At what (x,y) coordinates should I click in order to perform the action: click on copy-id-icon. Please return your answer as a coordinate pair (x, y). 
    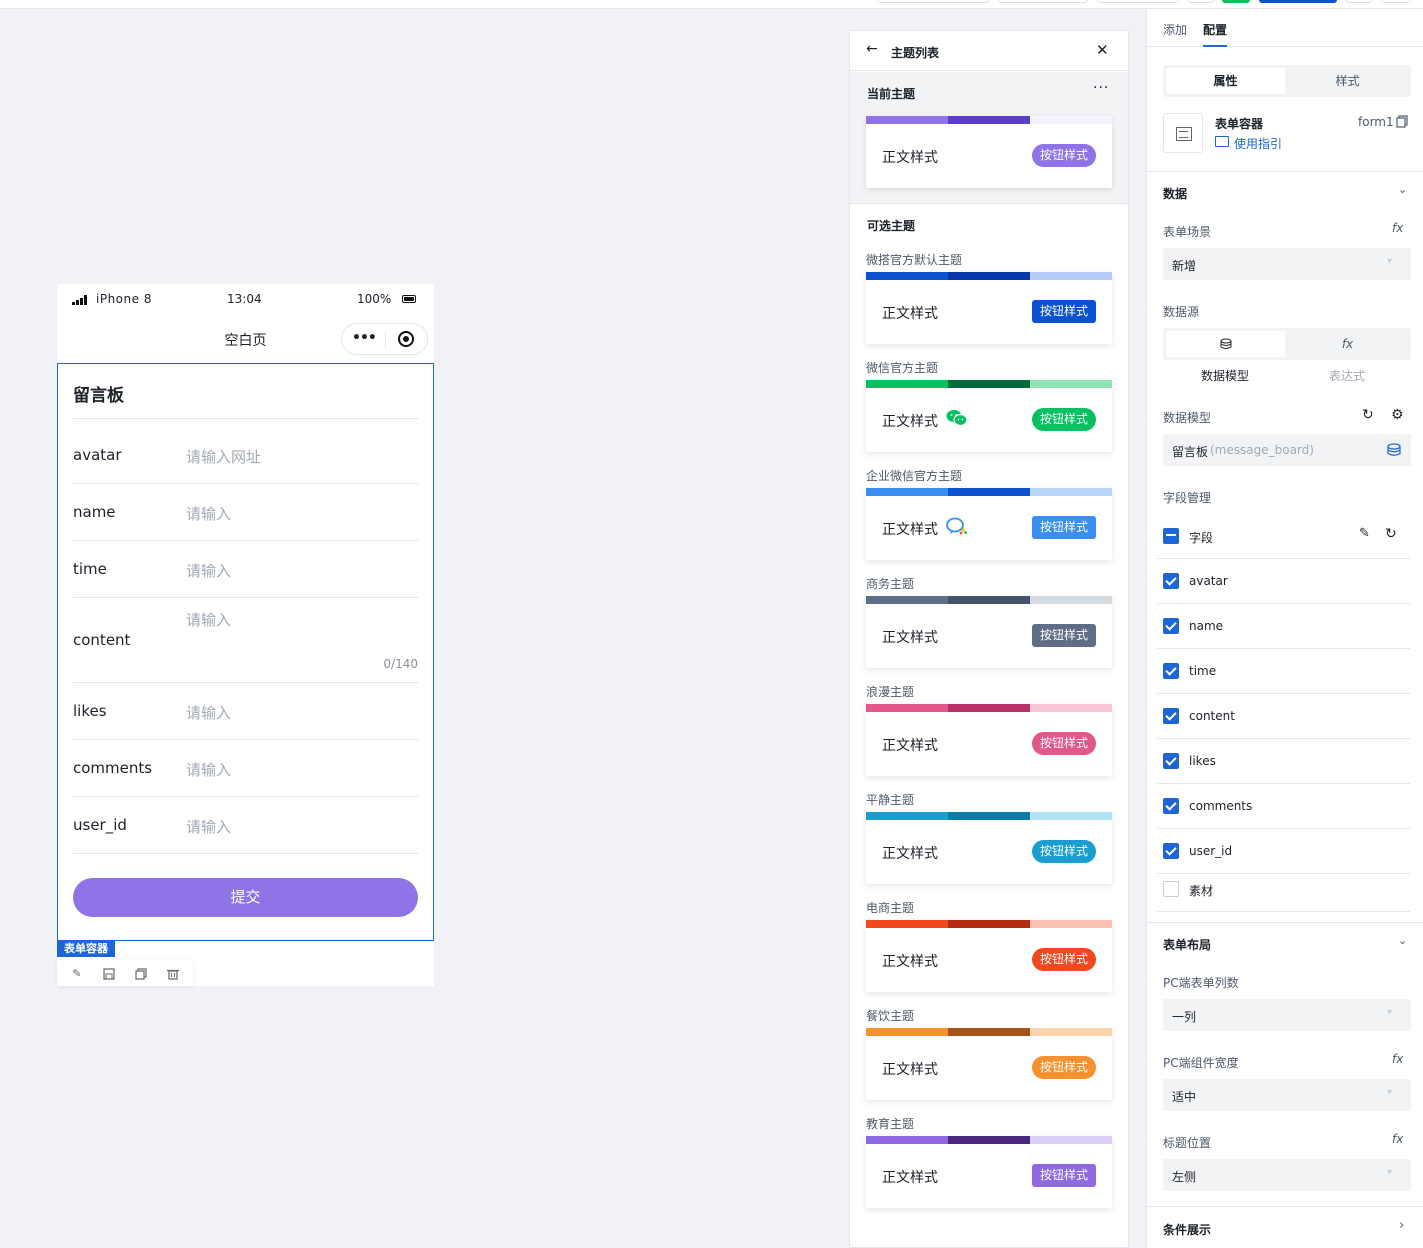
    Looking at the image, I should click on (1402, 123).